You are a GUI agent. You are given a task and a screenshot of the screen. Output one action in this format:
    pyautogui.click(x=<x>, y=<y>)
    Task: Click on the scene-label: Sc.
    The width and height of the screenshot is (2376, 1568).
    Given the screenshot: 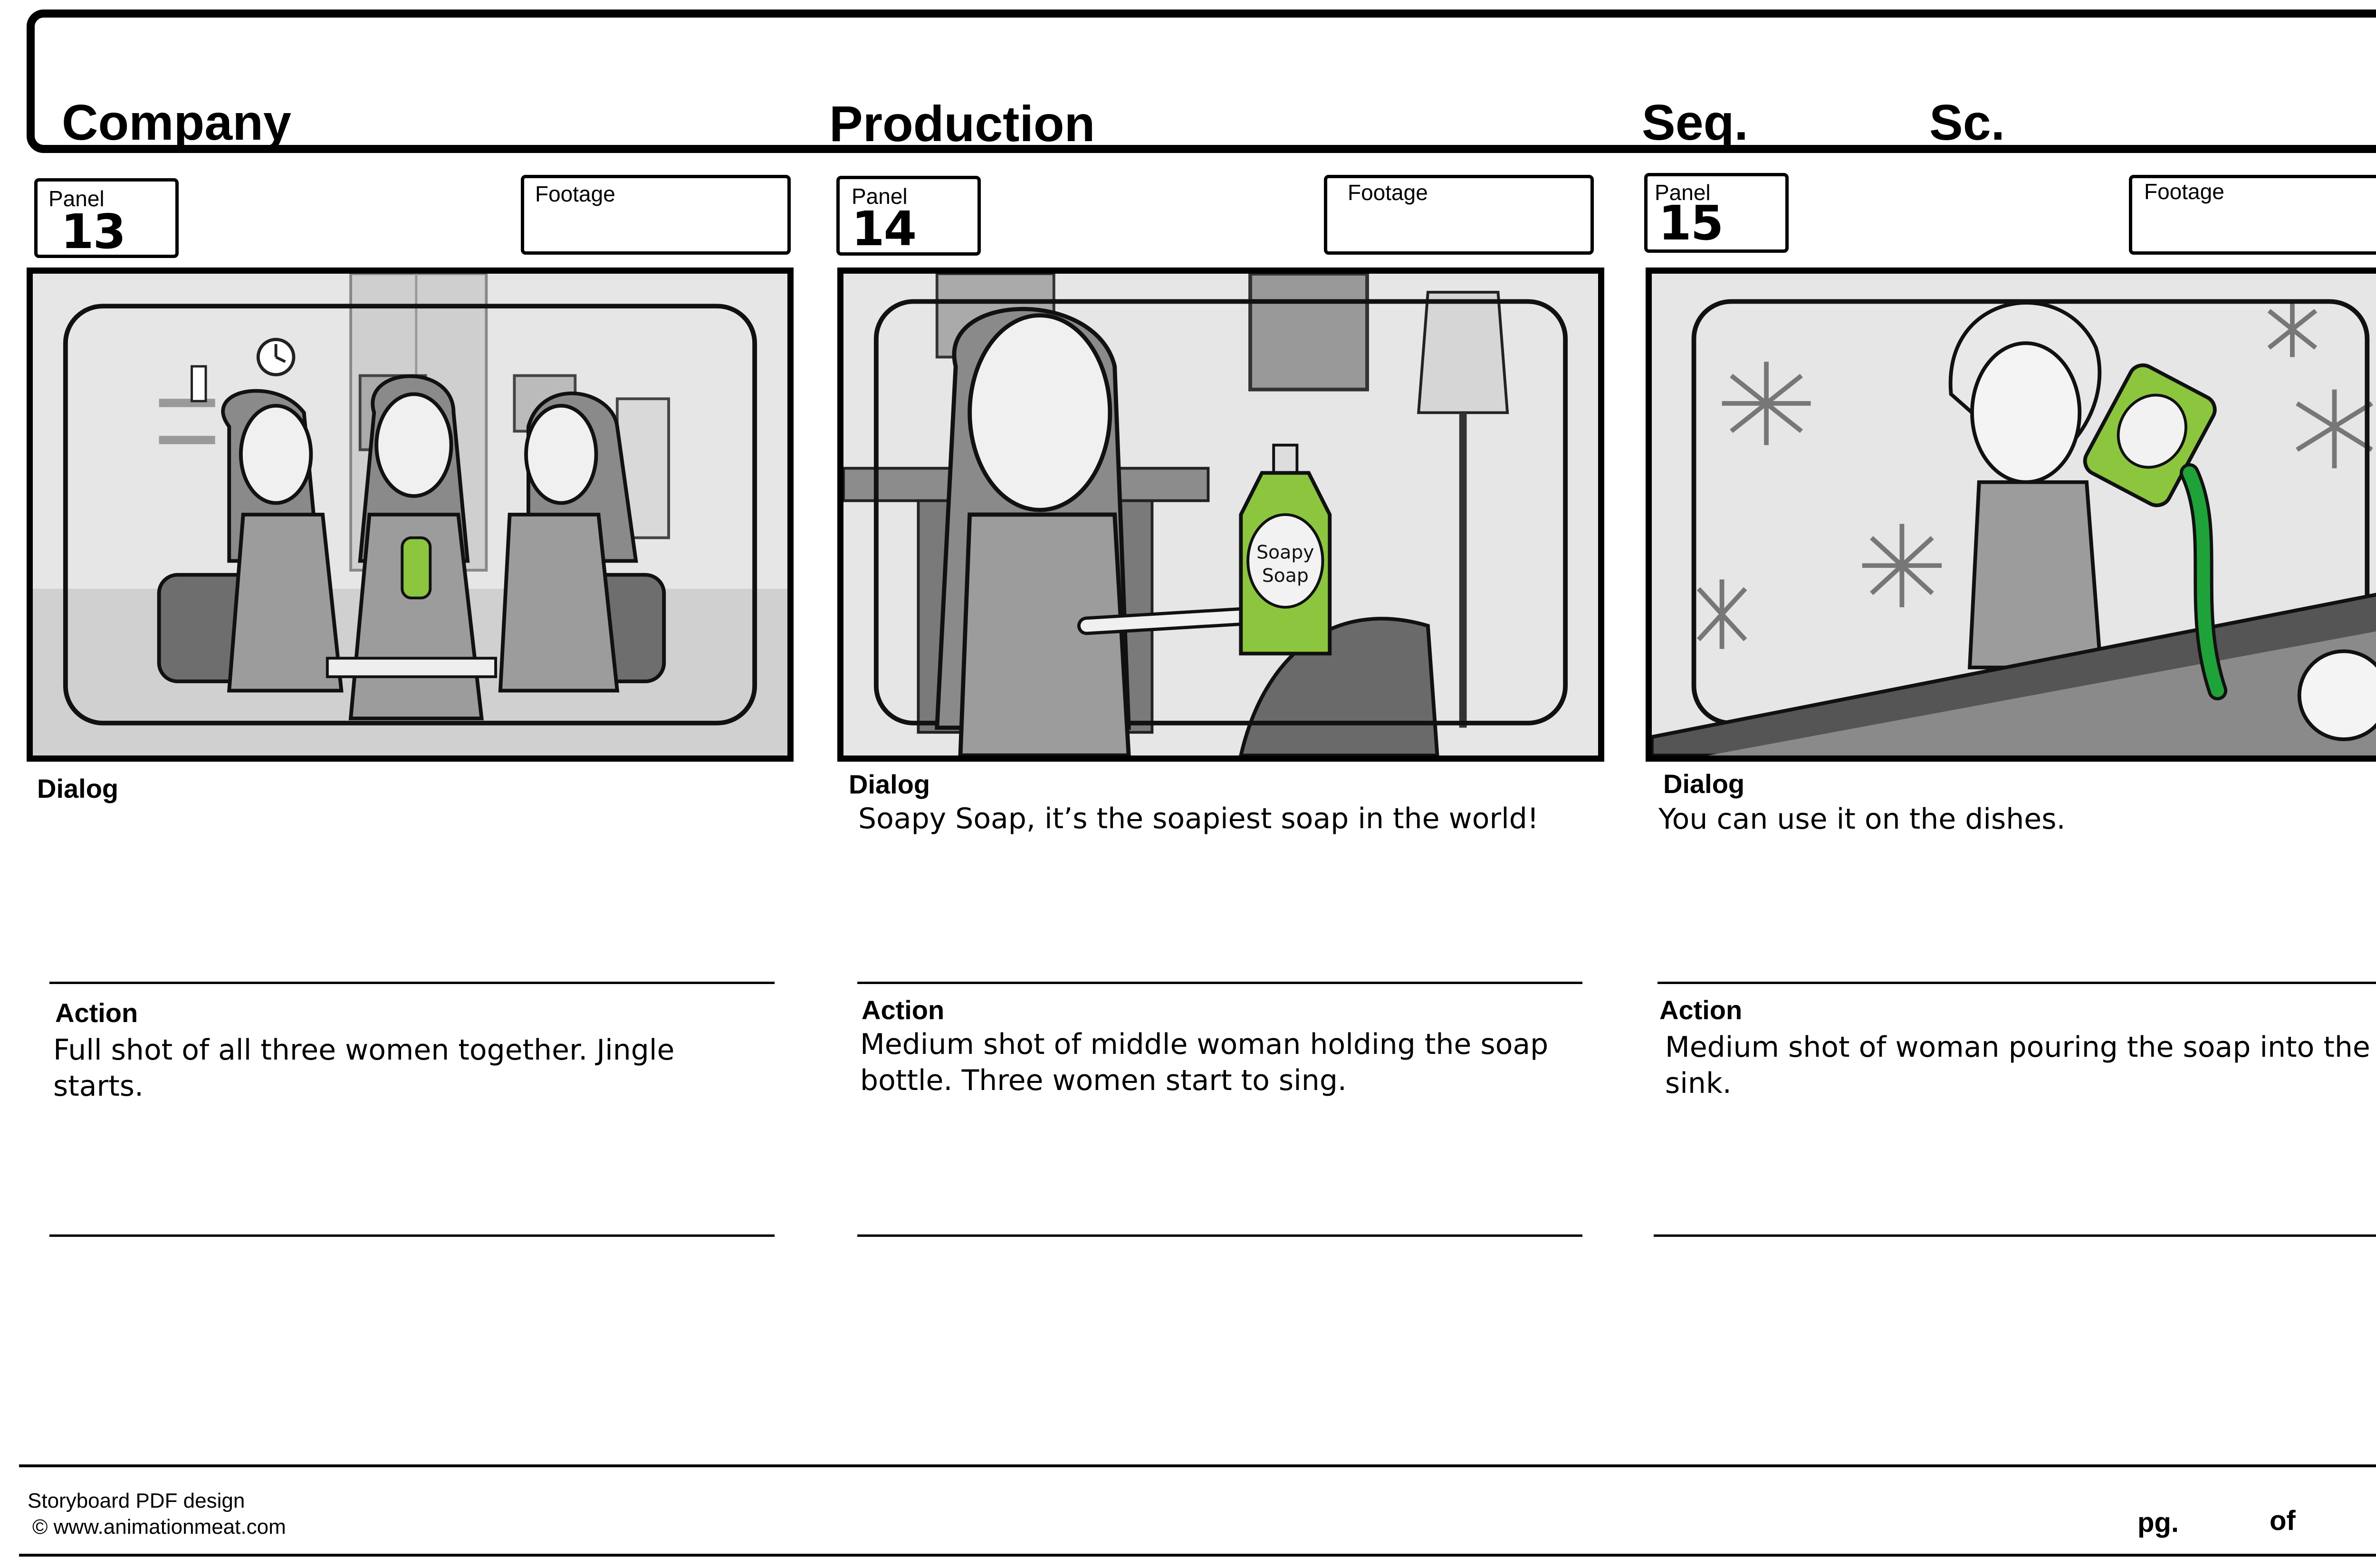 What is the action you would take?
    pyautogui.click(x=1967, y=123)
    